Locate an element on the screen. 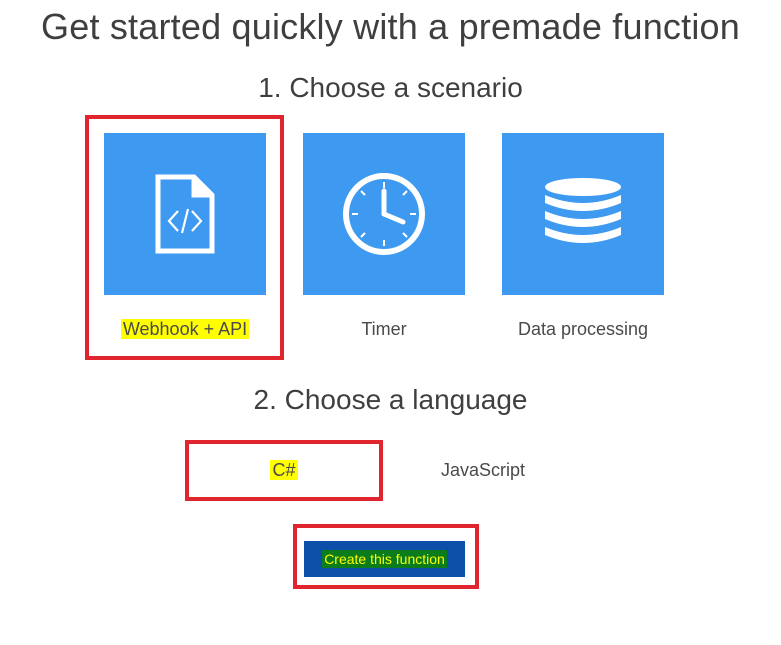  scenario-label-webhook: Webhook + API is located at coordinates (185, 329).